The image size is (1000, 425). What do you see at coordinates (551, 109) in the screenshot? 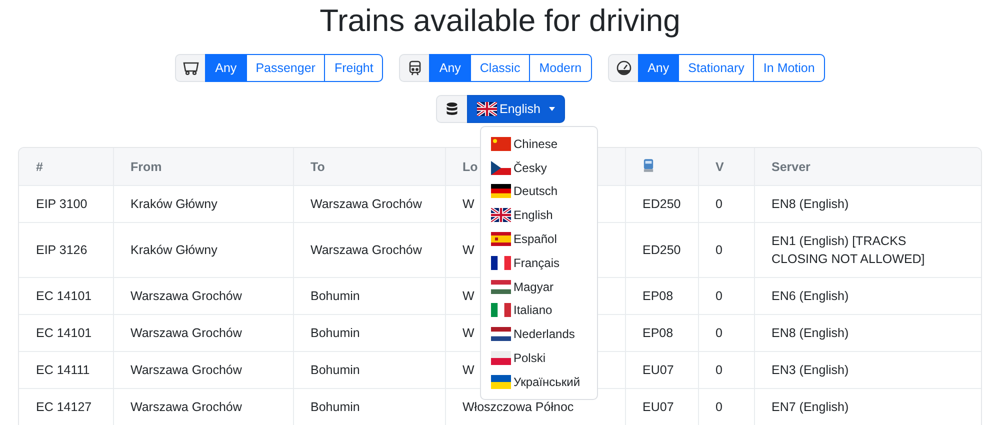
I see `caret-icon` at bounding box center [551, 109].